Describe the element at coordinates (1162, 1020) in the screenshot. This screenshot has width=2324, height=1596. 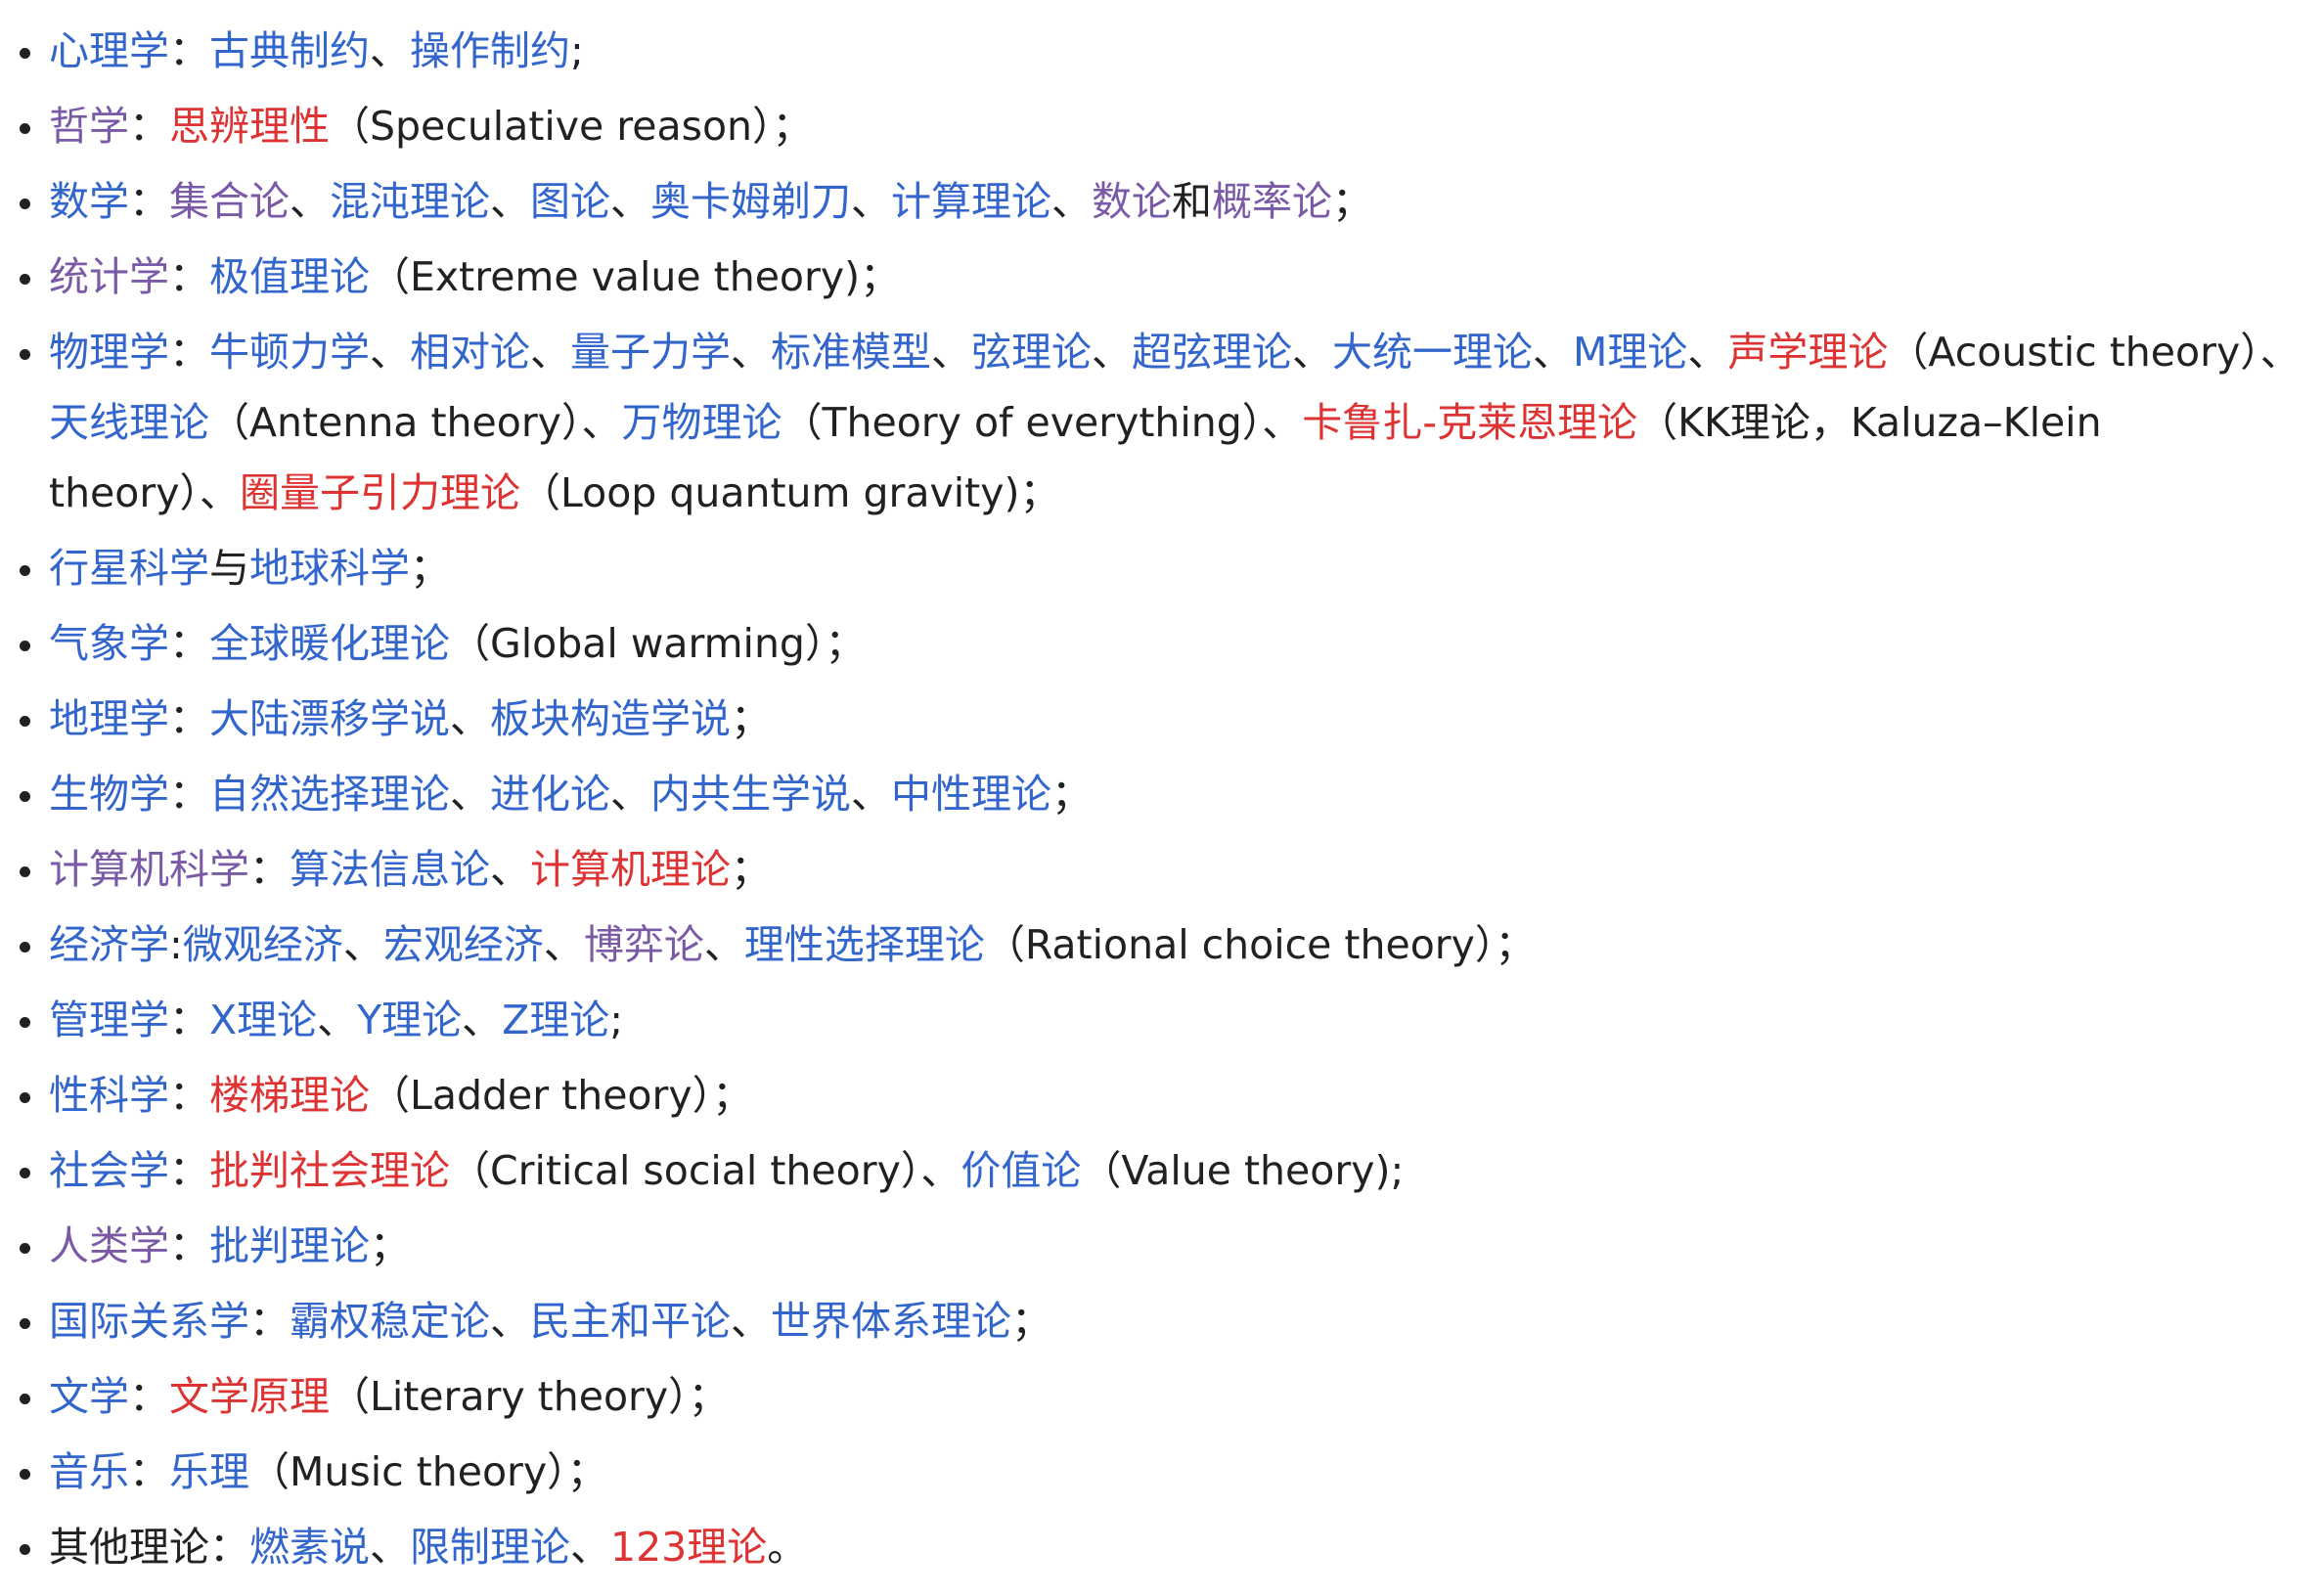
I see `list-item: 管理学：X理论、Y理论、Z理论;` at that location.